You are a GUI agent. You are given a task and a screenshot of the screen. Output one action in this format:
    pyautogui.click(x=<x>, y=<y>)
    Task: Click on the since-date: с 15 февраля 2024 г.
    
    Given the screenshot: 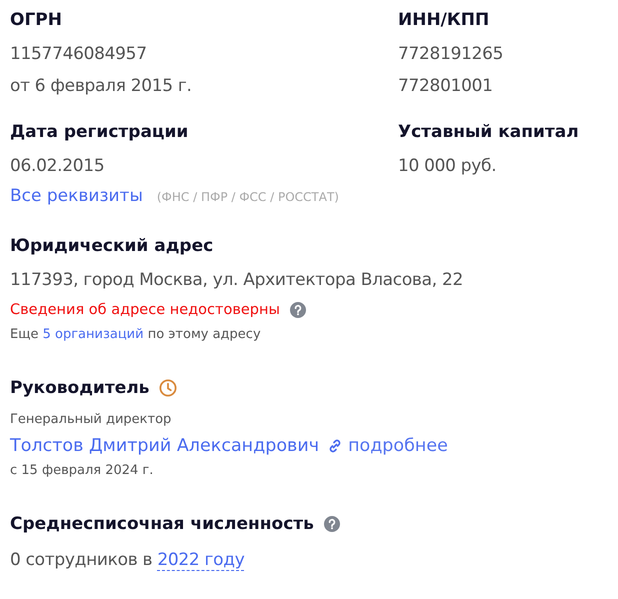 What is the action you would take?
    pyautogui.click(x=82, y=471)
    